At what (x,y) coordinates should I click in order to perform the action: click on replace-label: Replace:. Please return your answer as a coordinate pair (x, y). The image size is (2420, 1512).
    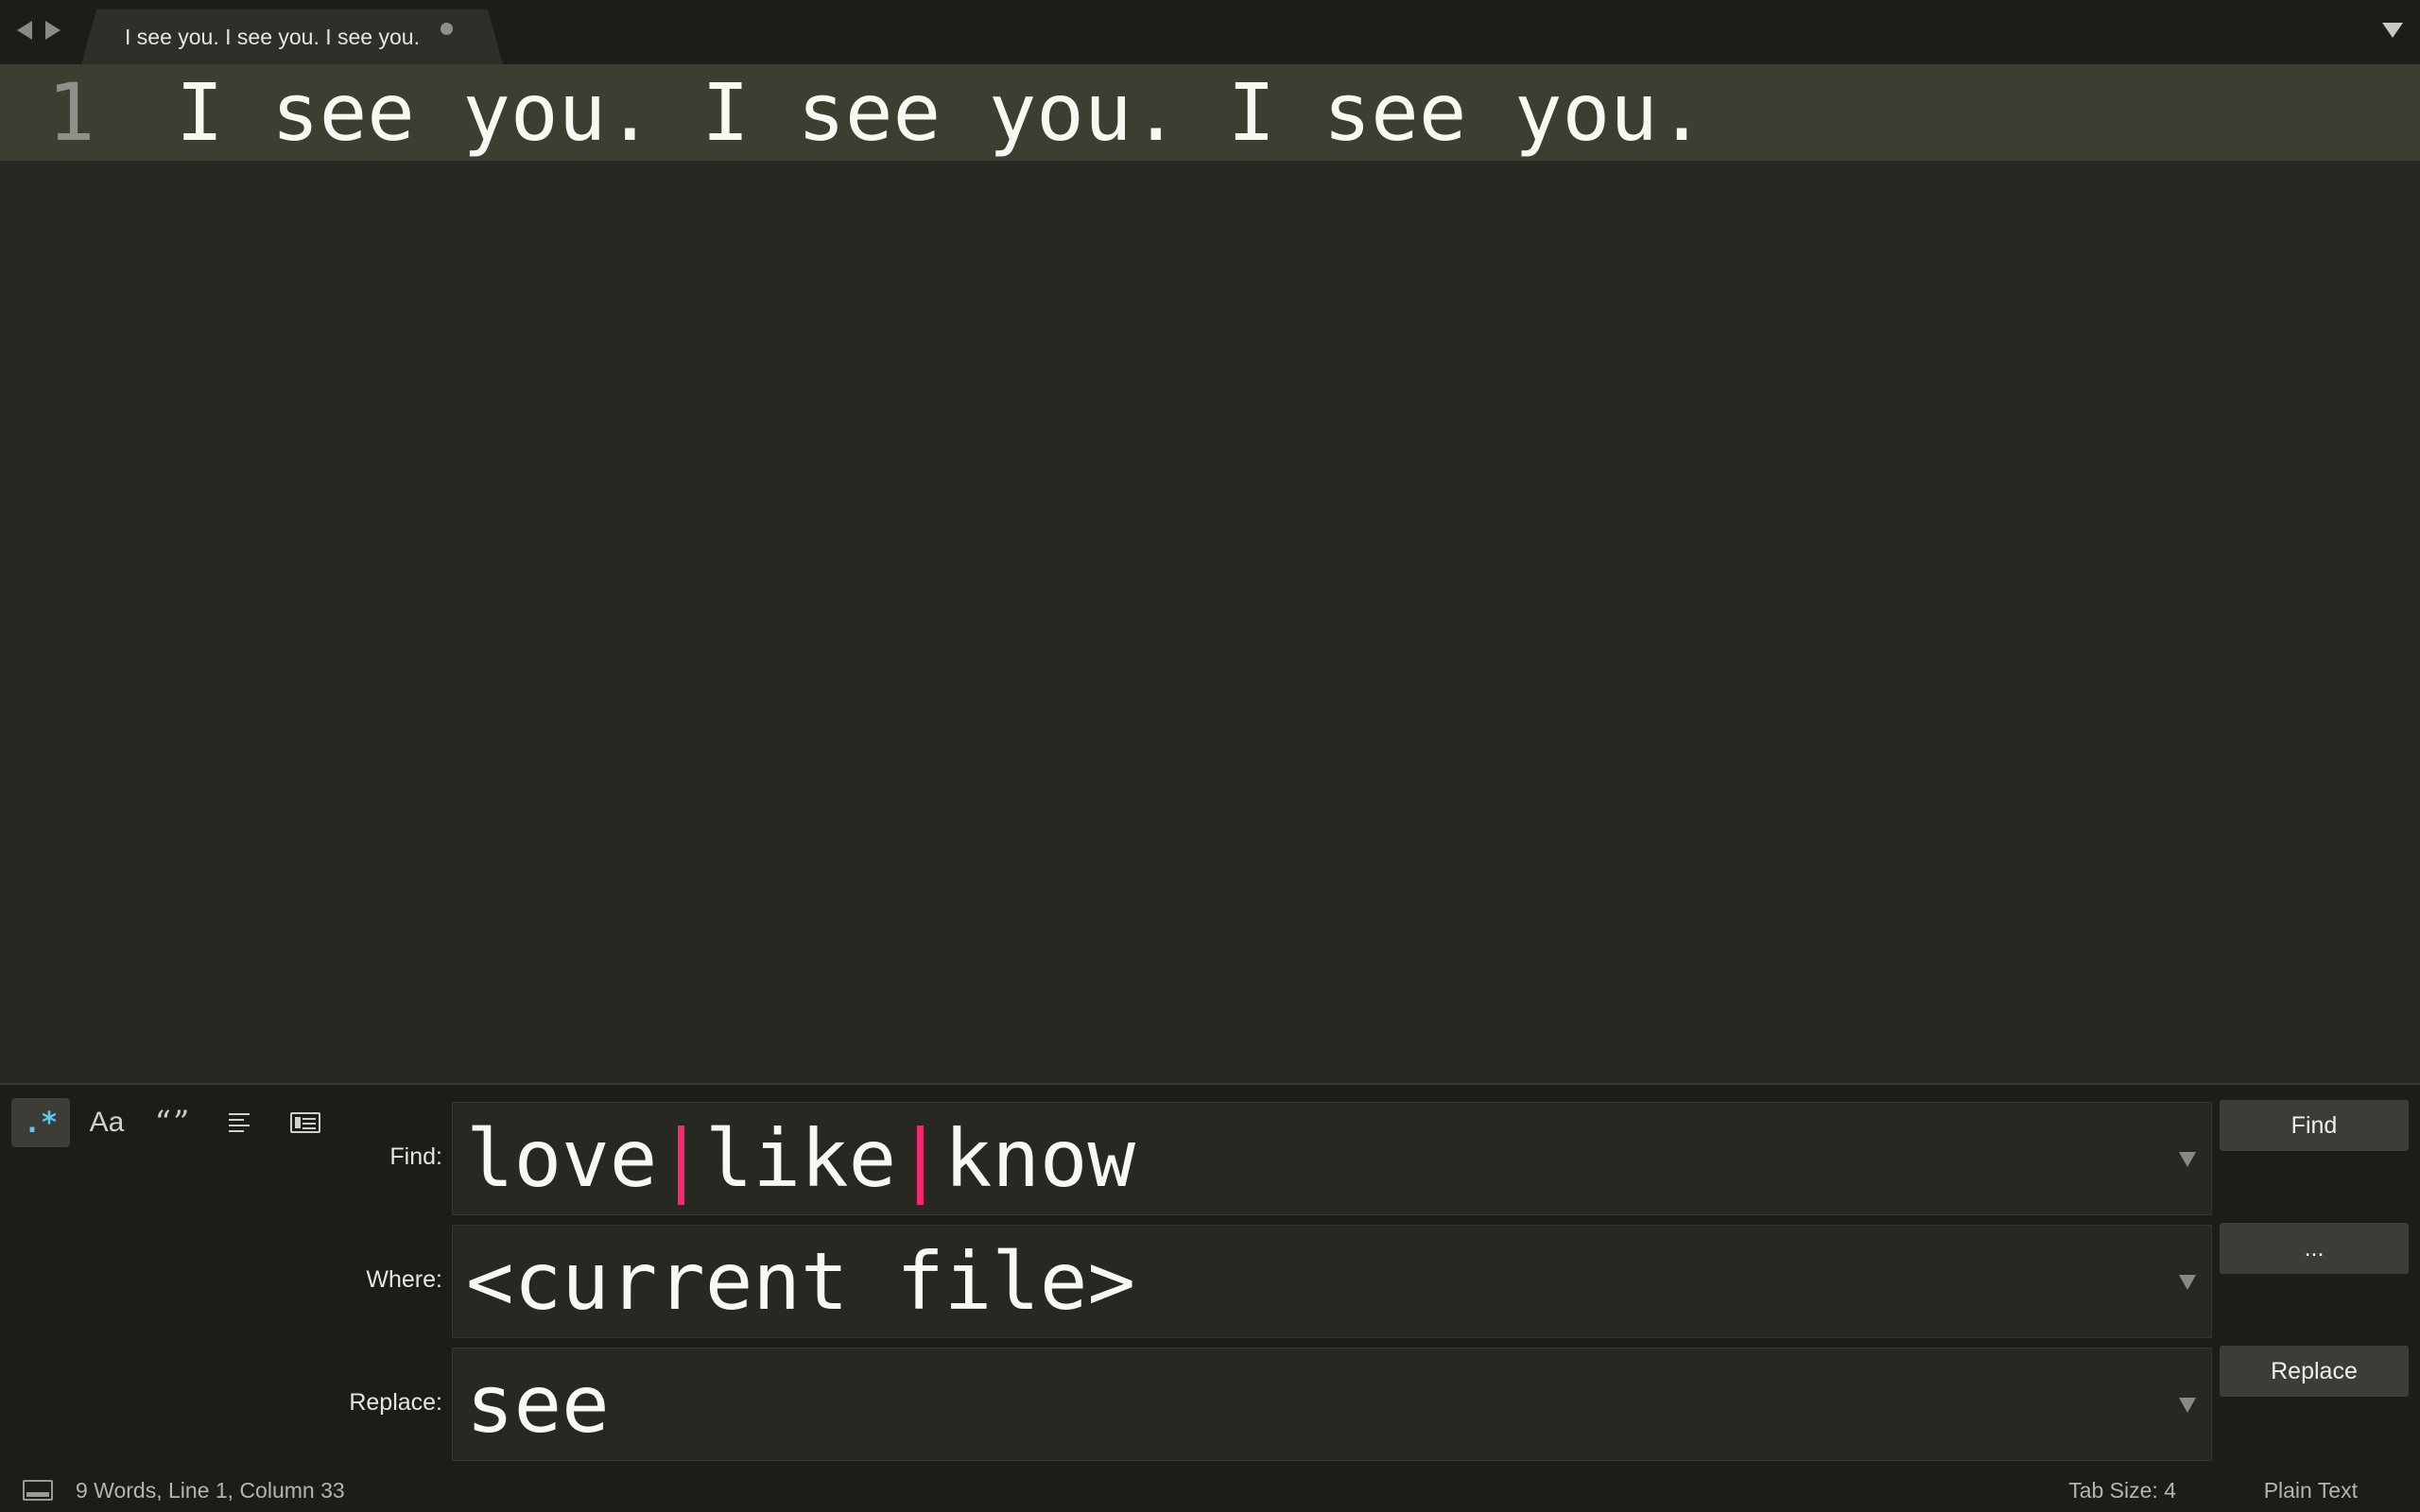
    Looking at the image, I should click on (395, 1402).